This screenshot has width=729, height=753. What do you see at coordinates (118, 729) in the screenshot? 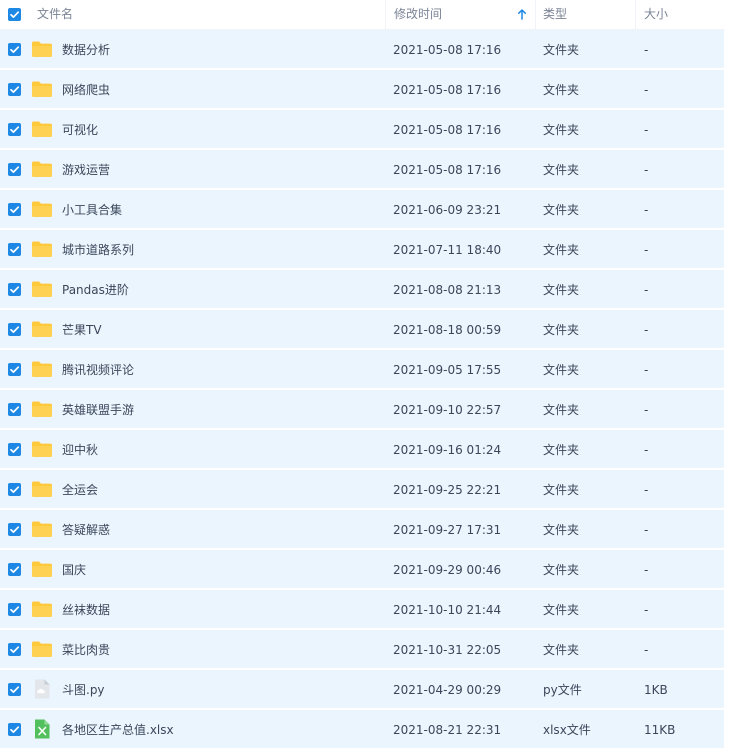
I see `file-name: 各地区生产总值.xlsx` at bounding box center [118, 729].